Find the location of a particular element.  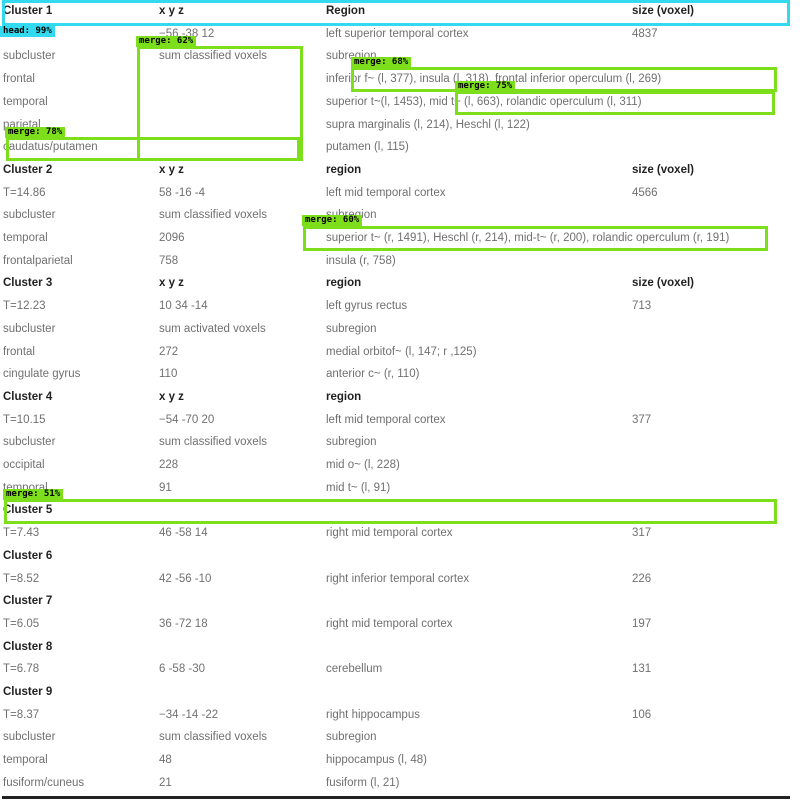

cell-region: right inferior temporal cortex is located at coordinates (398, 578).